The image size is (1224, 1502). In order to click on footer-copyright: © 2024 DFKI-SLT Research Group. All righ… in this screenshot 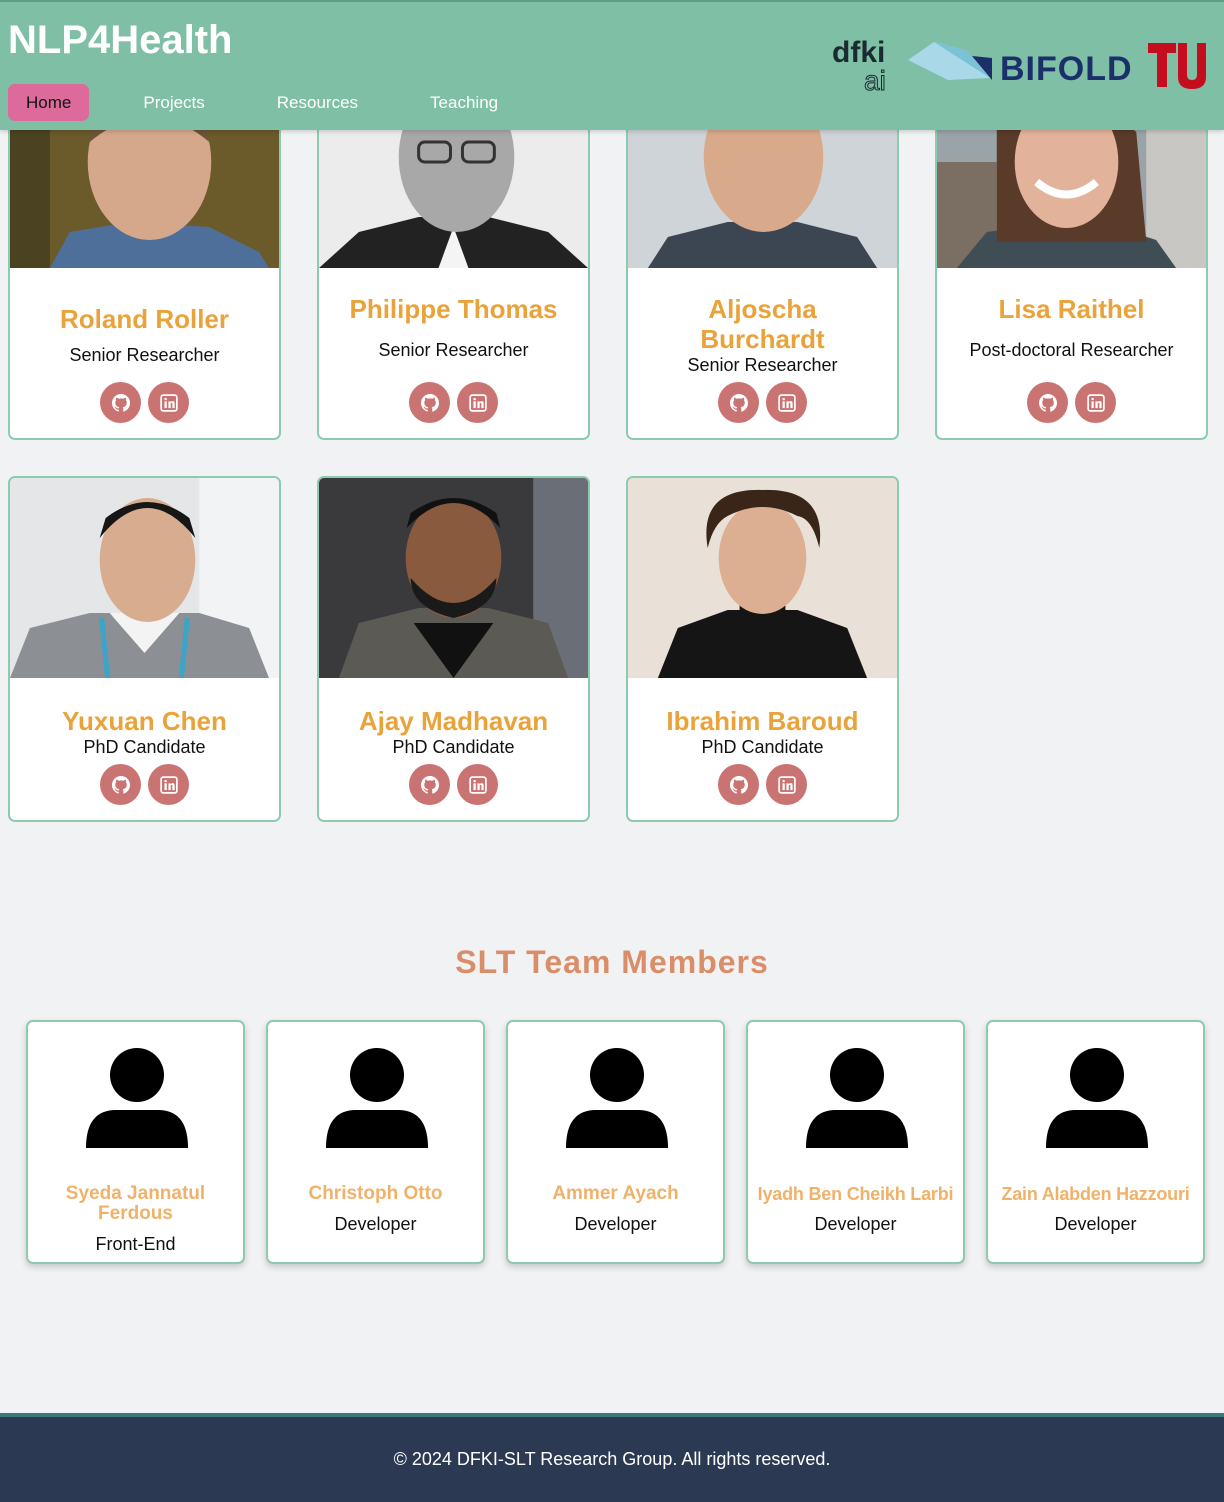, I will do `click(612, 1459)`.